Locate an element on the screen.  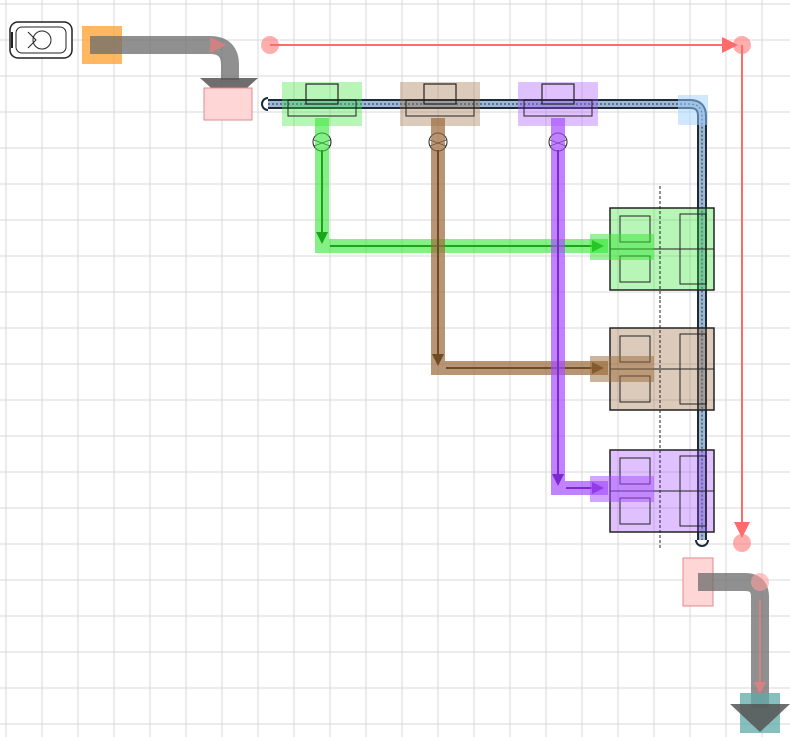
vehicle-icon is located at coordinates (41, 40).